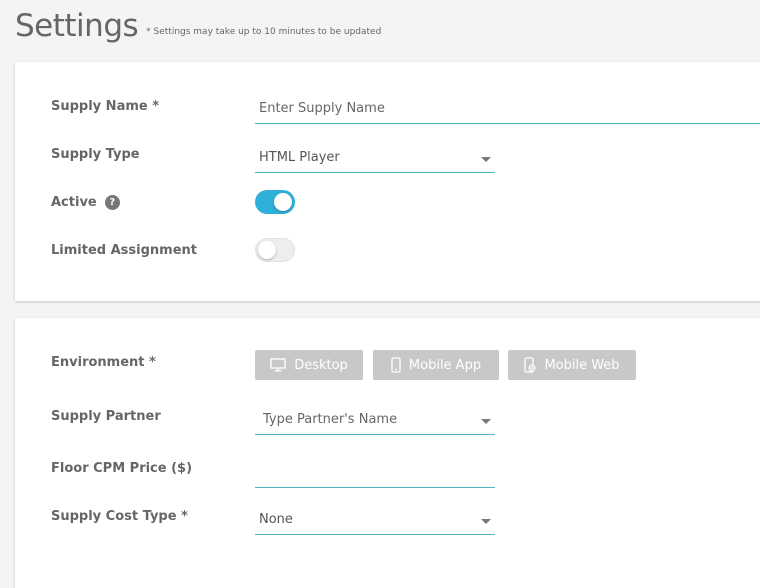  I want to click on floor-cpm-input, so click(375, 474).